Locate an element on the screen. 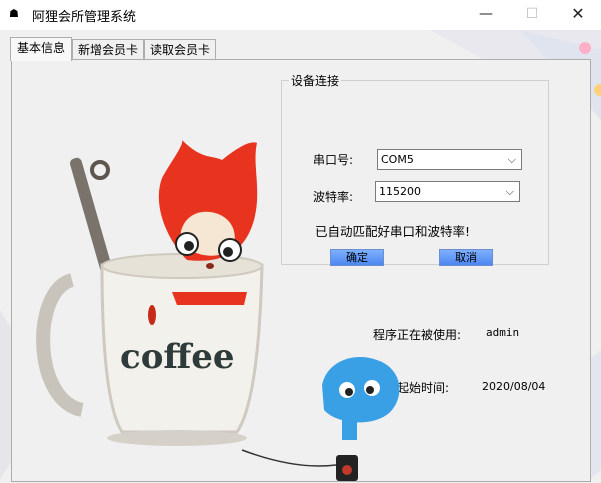 This screenshot has width=601, height=483. app-icon: ☗ is located at coordinates (14, 13).